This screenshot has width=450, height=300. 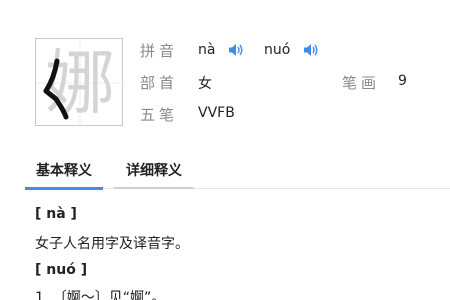 What do you see at coordinates (112, 244) in the screenshot?
I see `definition-text-na: 女子人名用字及译音字。` at bounding box center [112, 244].